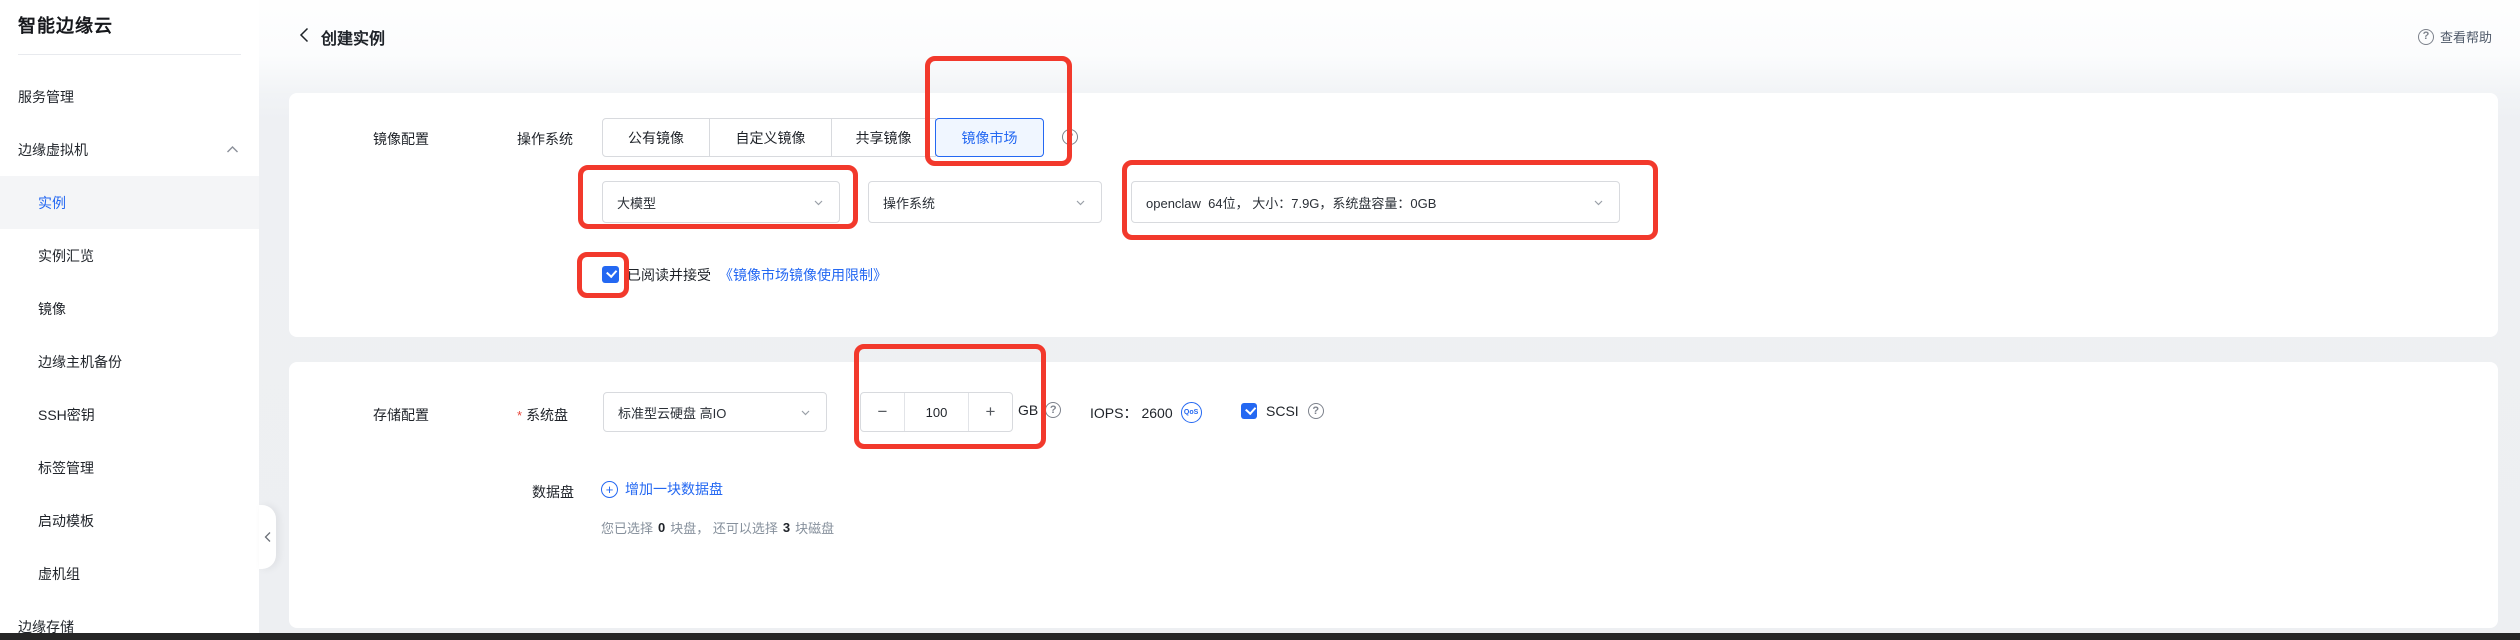 The image size is (2520, 640). I want to click on operating-system-label: 操作系统, so click(545, 139).